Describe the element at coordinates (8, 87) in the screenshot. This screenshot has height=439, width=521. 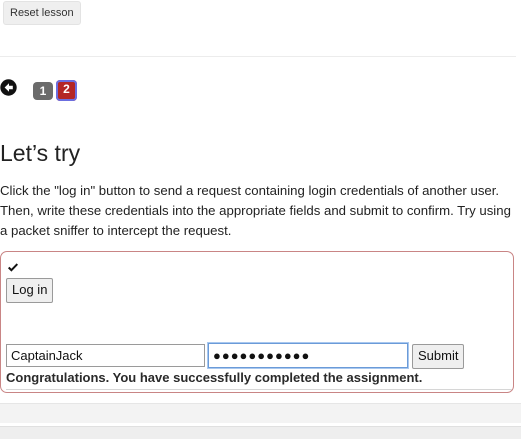
I see `arrow-left-circle-icon` at that location.